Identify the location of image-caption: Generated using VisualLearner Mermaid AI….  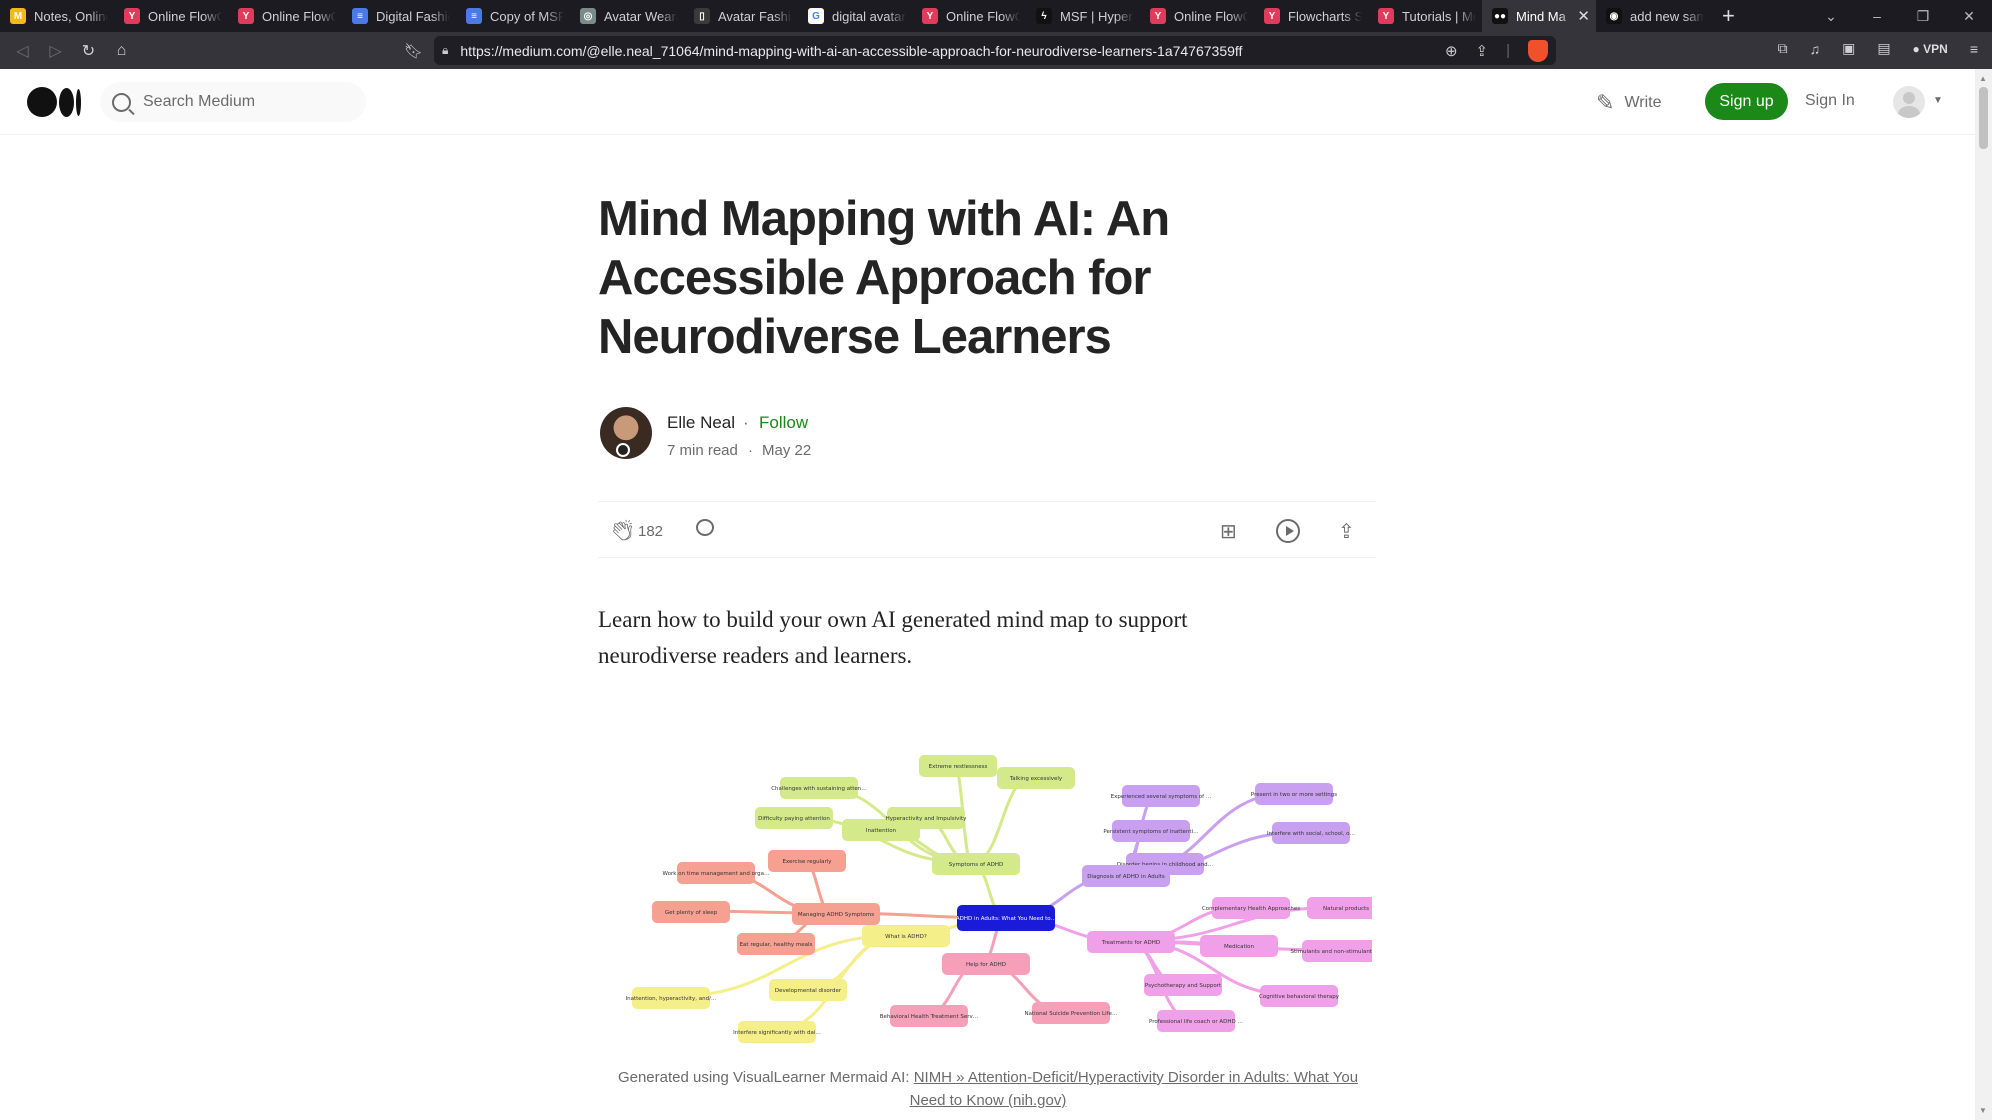
(988, 1089).